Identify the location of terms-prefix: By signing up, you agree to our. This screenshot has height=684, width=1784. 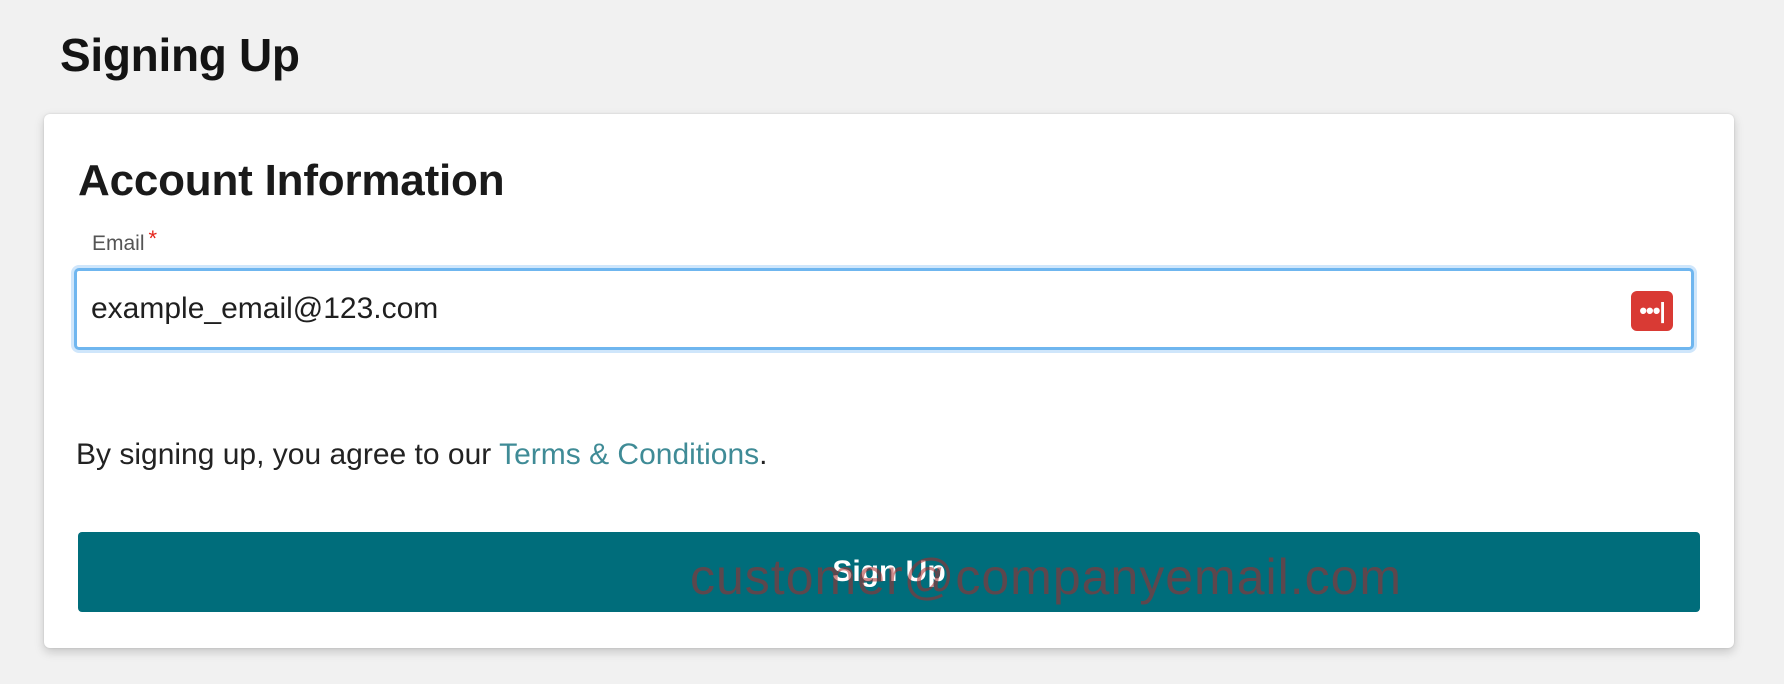
(288, 454).